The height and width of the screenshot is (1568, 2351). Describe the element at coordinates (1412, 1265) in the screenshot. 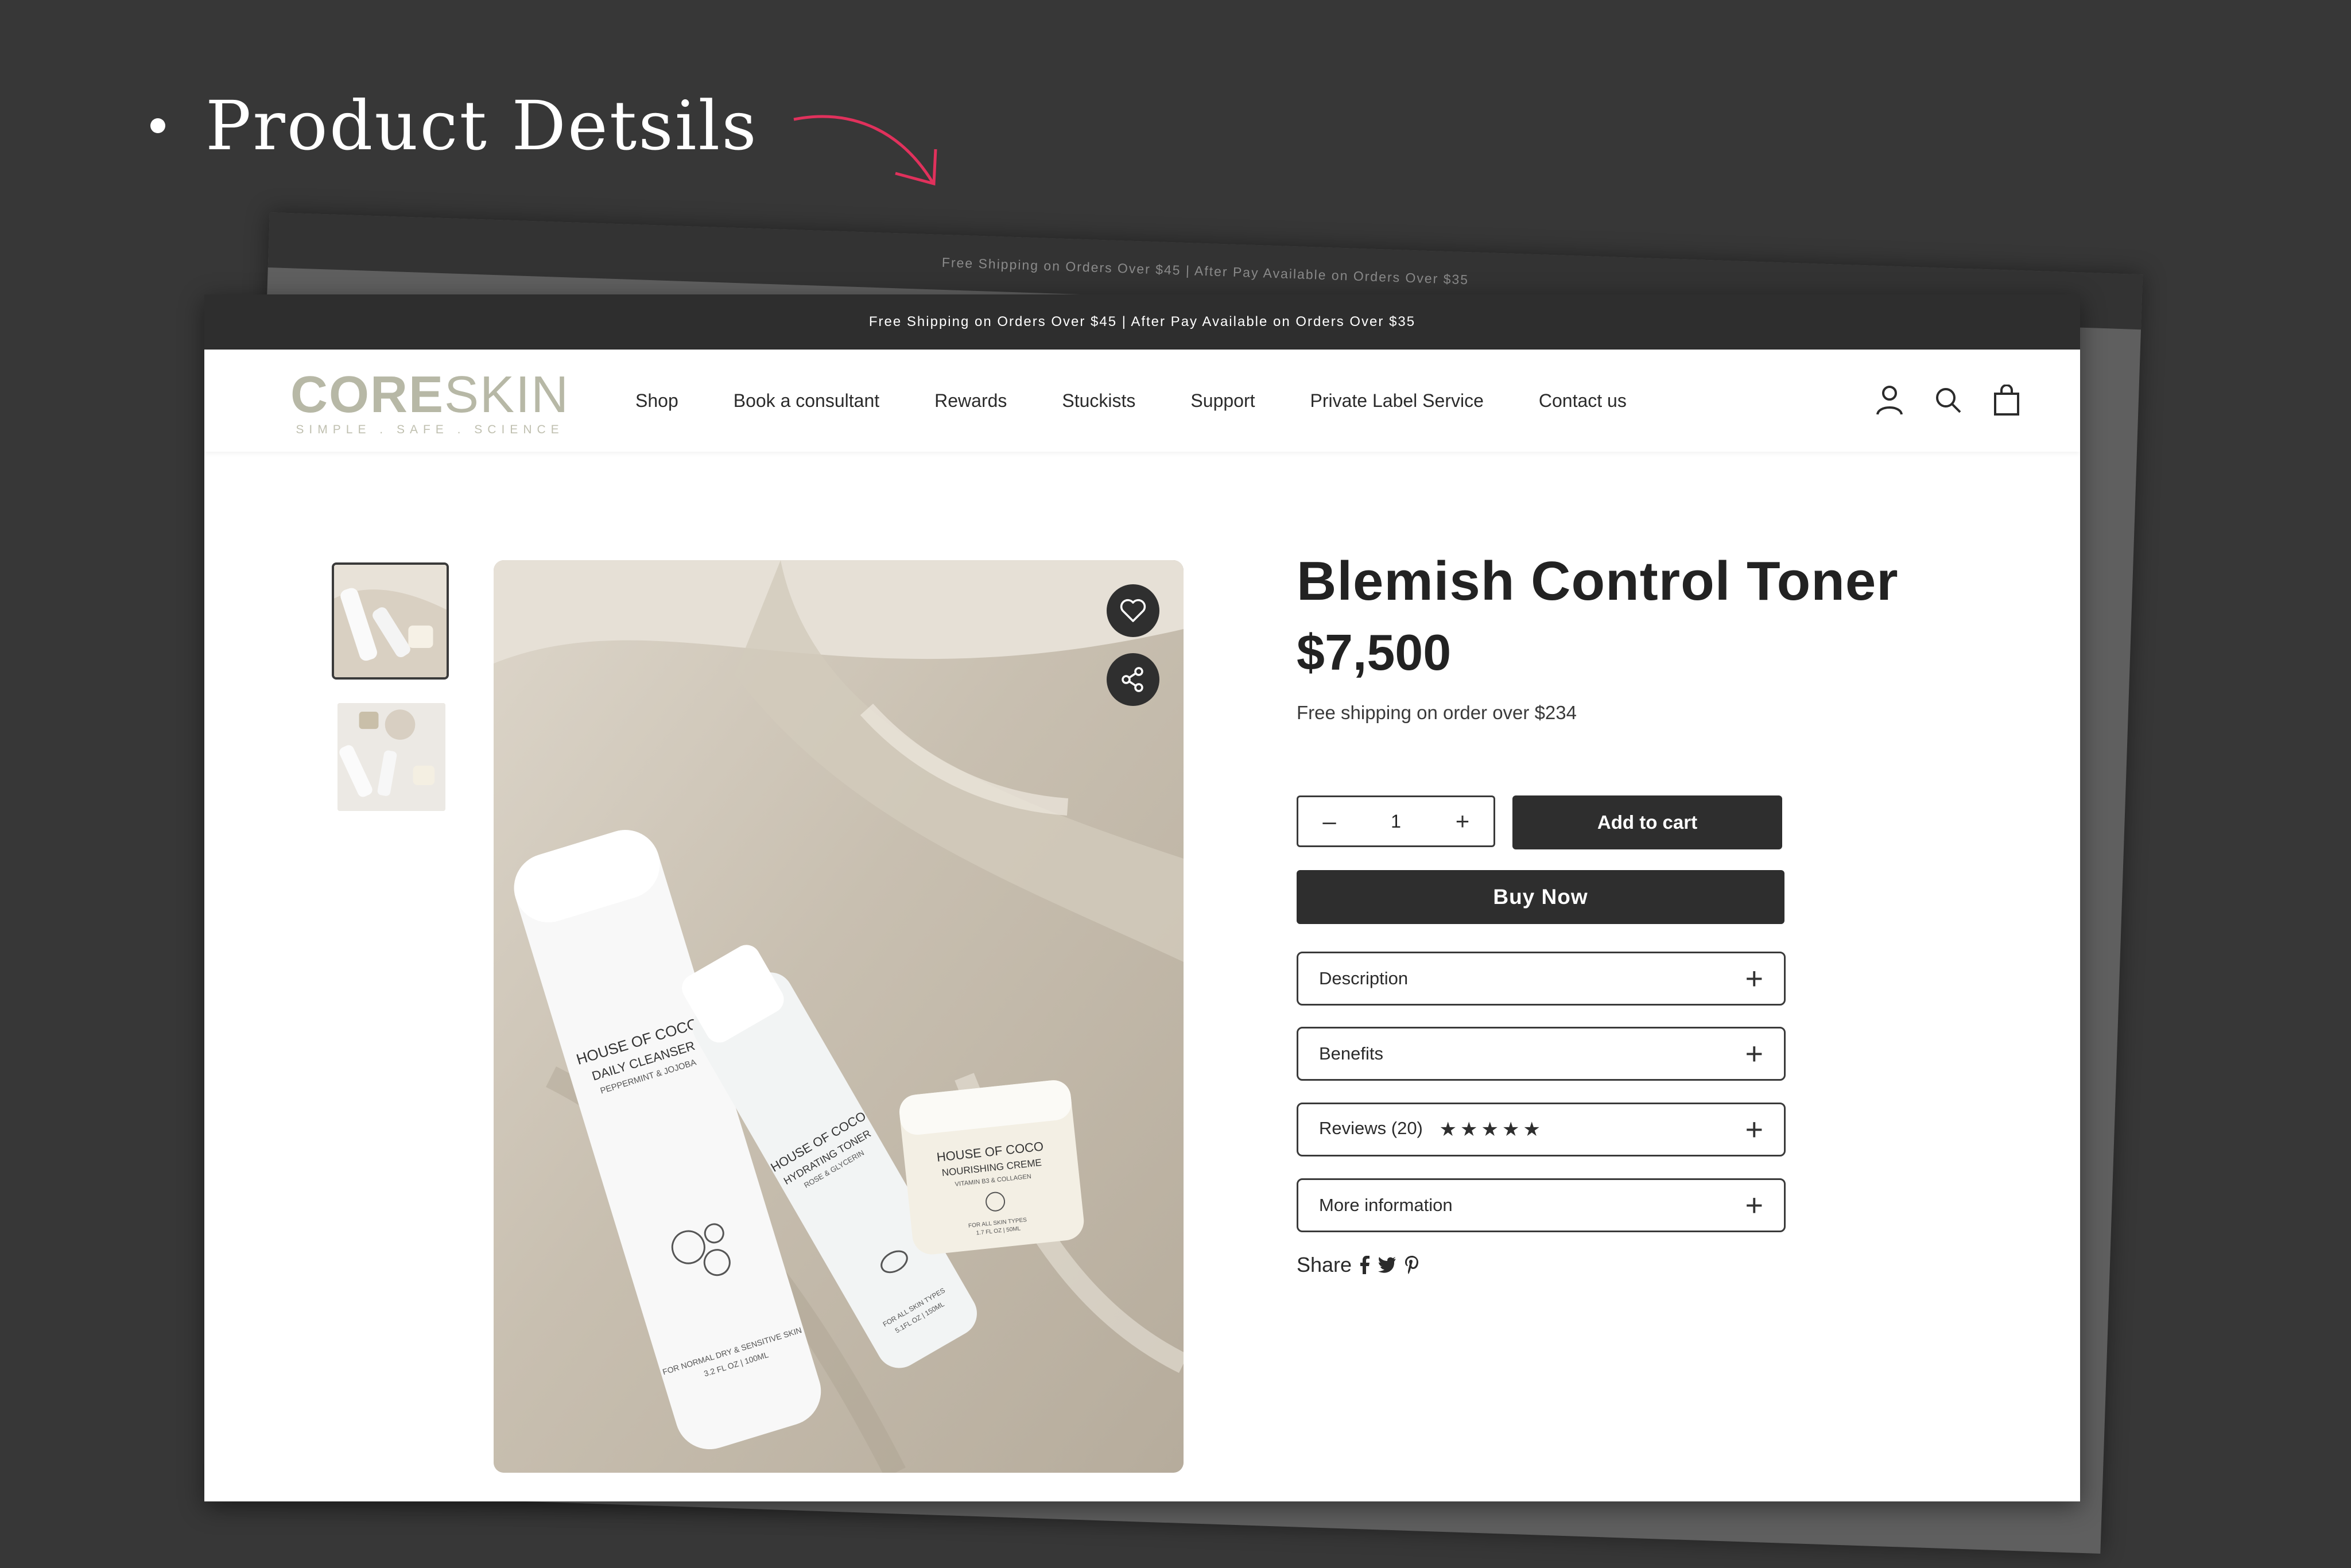

I see `pinterest-icon` at that location.